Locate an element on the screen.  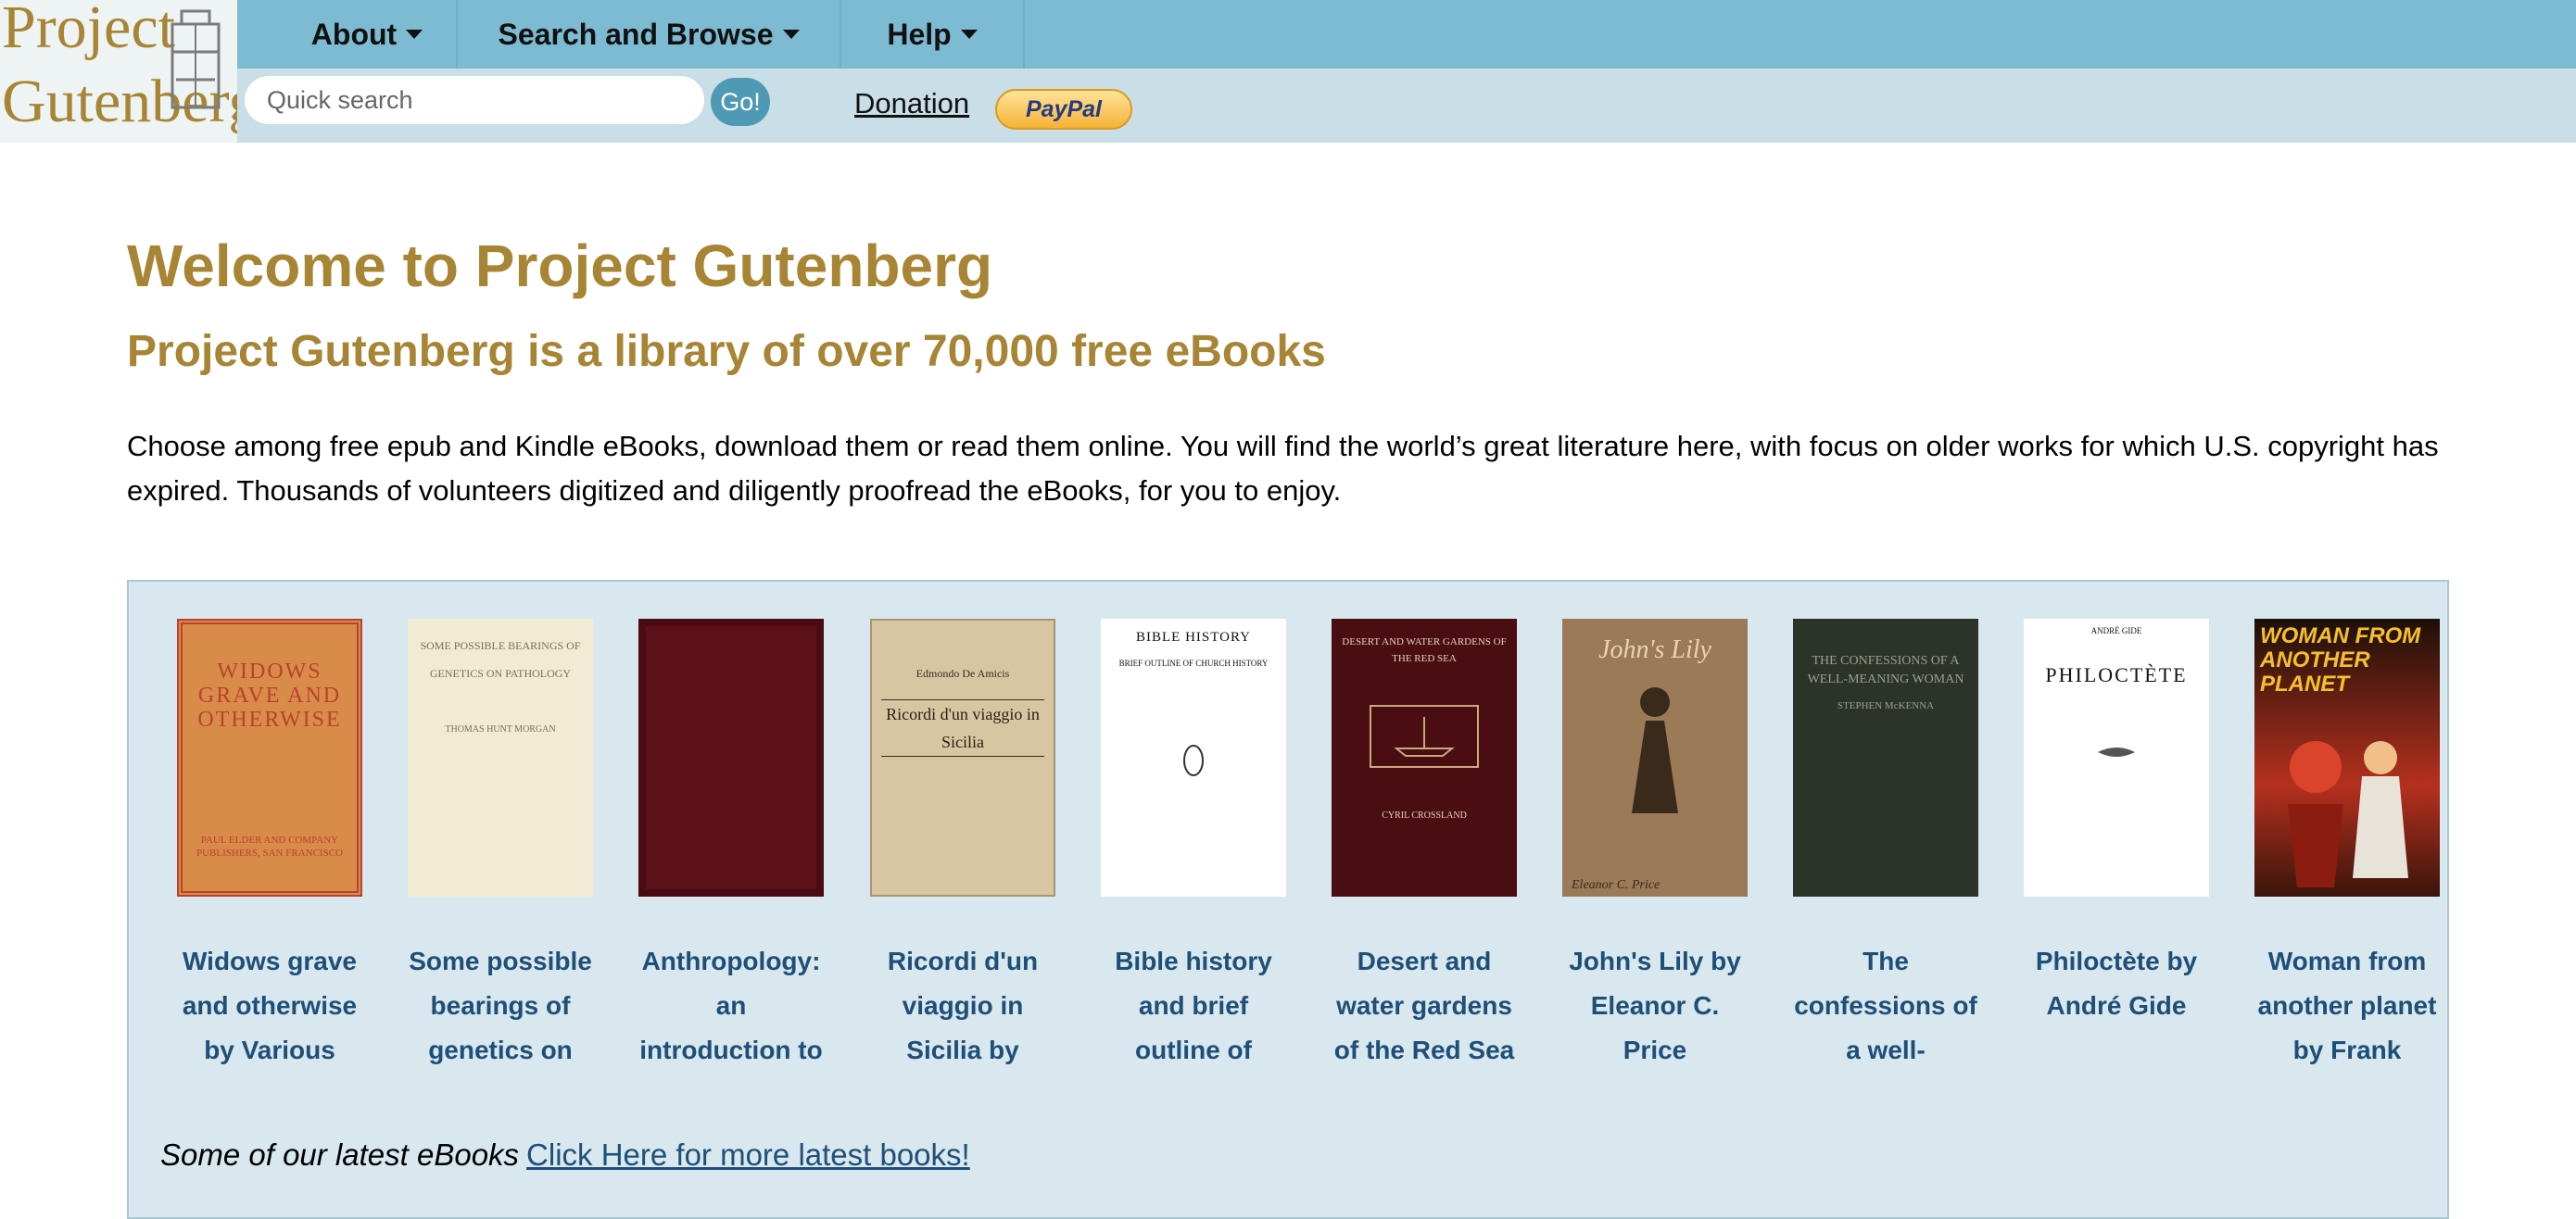
boat-illustration-icon is located at coordinates (1424, 736).